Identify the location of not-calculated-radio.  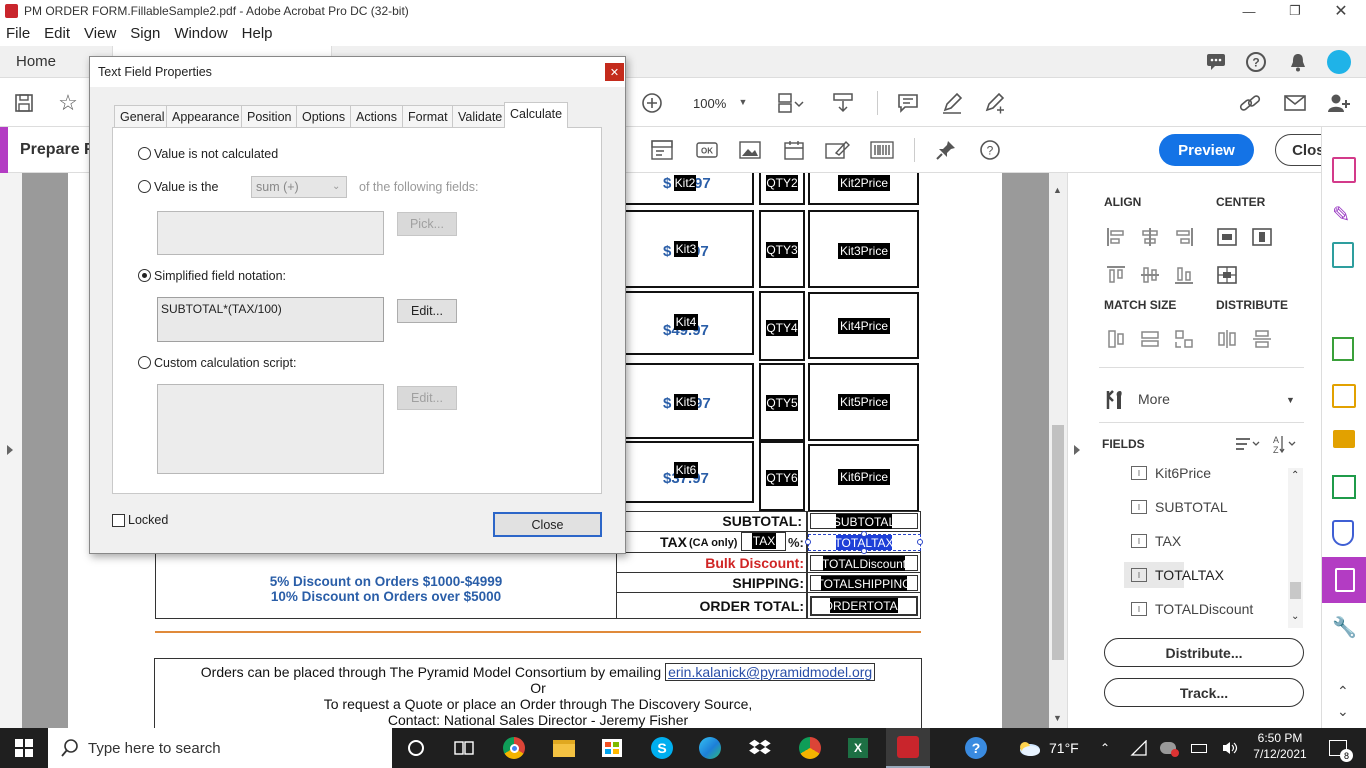
(144, 153).